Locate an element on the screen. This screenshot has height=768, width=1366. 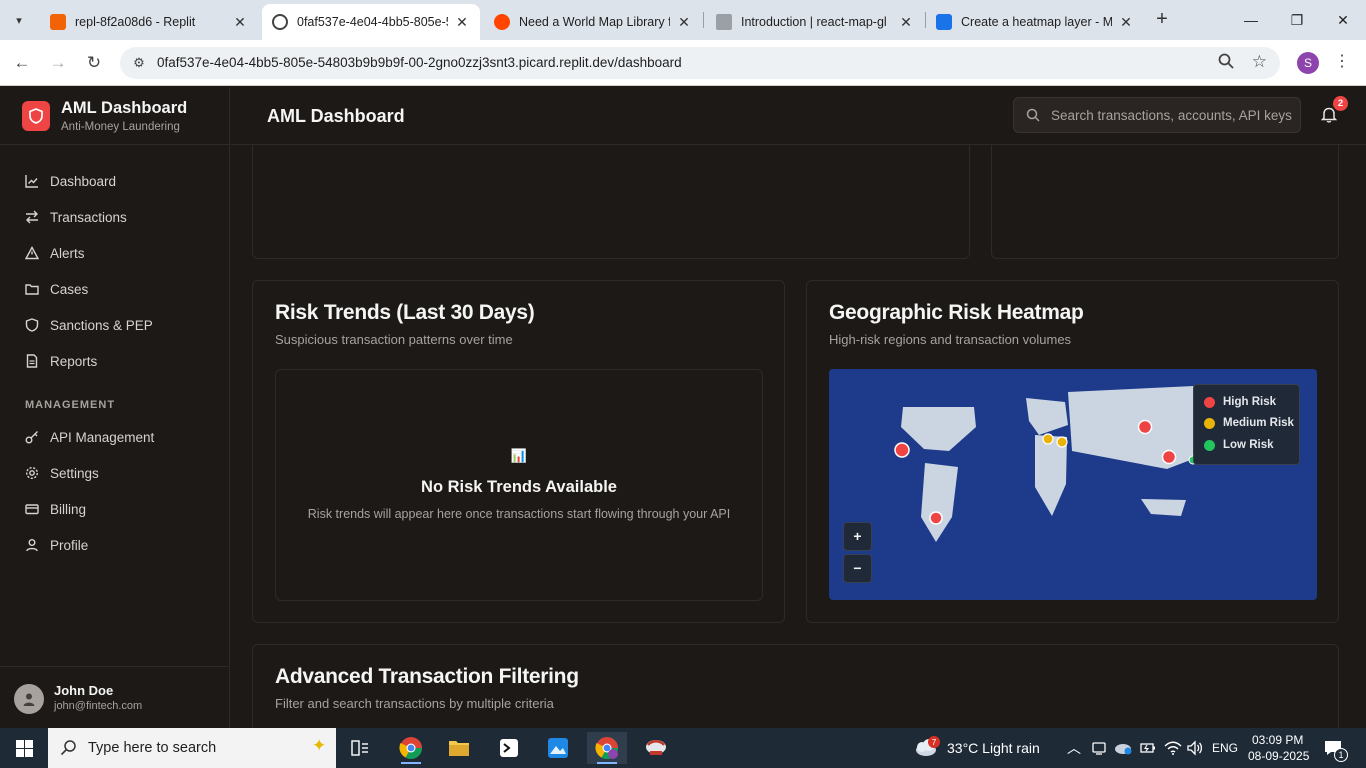
forward-button: → is located at coordinates (58, 63).